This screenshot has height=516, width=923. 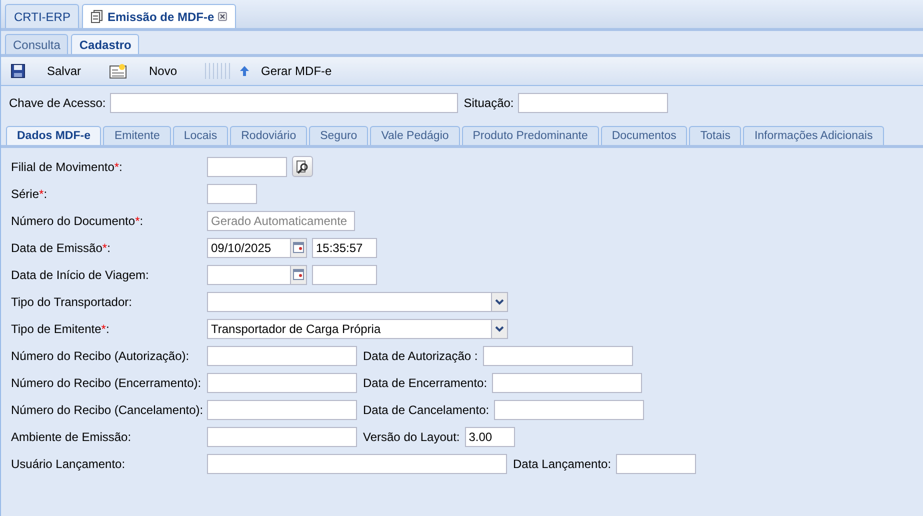 I want to click on dropdown-field: Transportador de Carga Própria, so click(x=349, y=328).